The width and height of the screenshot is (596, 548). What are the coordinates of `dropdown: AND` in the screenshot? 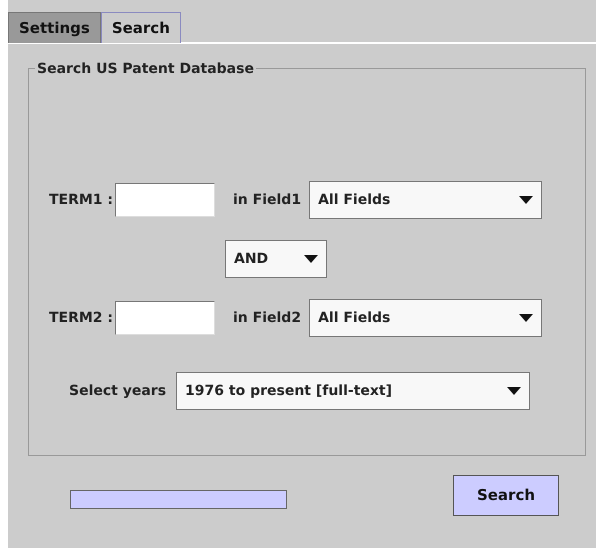 It's located at (276, 259).